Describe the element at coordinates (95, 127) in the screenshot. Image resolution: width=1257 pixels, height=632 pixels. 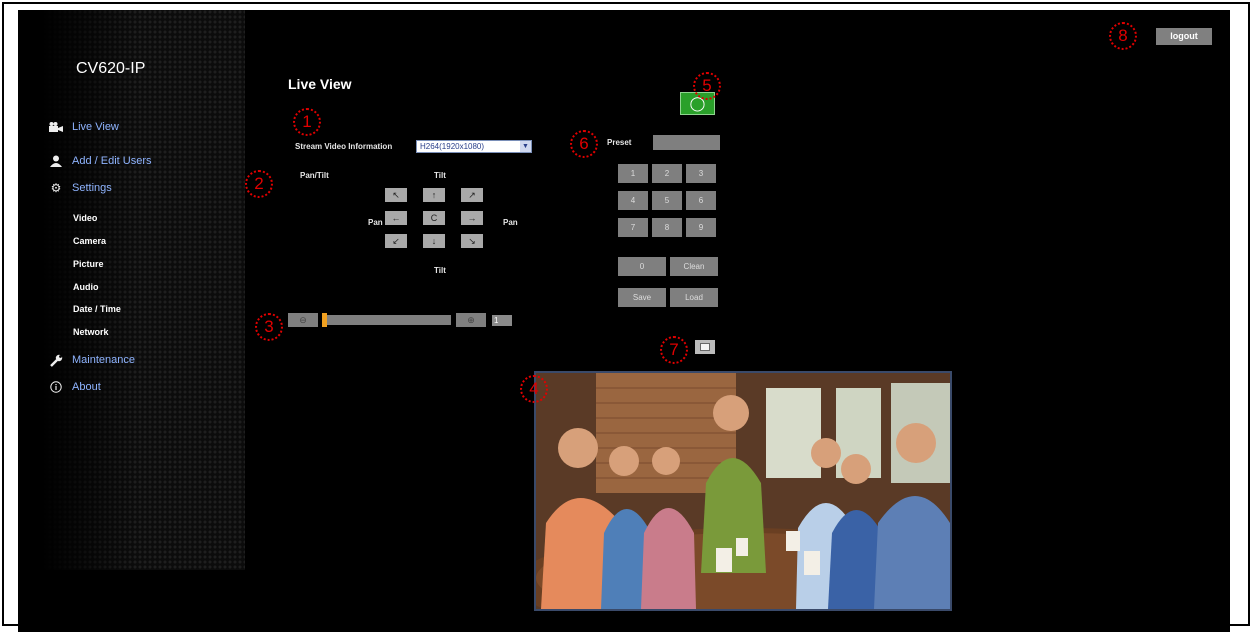
I see `sidebar-item-label: Live View` at that location.